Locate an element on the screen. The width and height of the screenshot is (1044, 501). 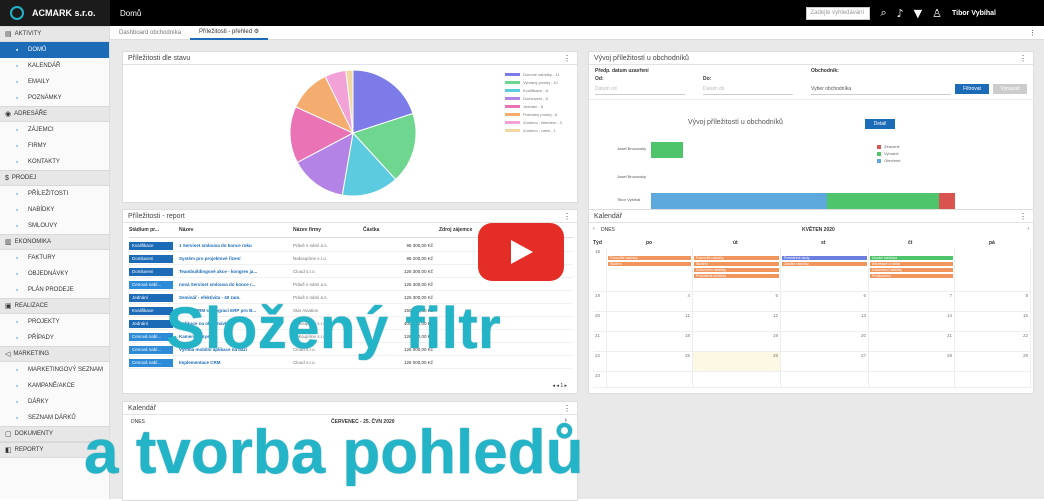
sidebar-item: ▪ MARKETINGOVÝ SEZNAM is located at coordinates (54, 370).